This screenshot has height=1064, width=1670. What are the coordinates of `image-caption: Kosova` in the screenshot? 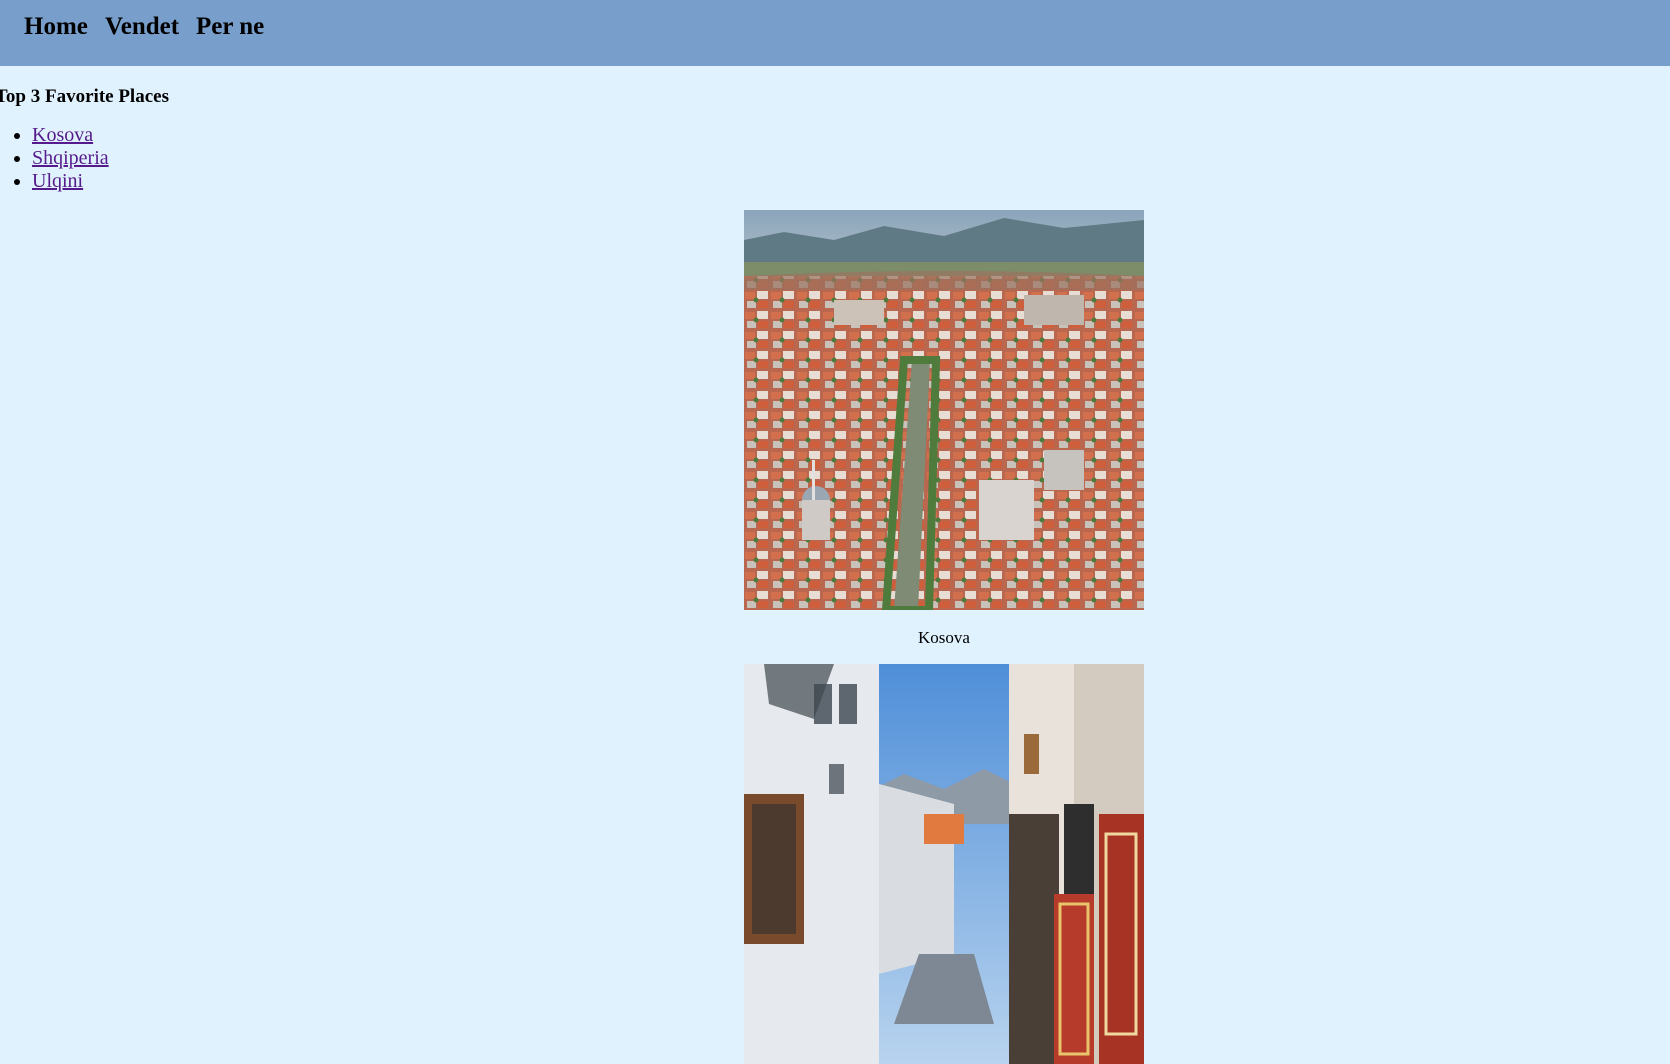 It's located at (944, 637).